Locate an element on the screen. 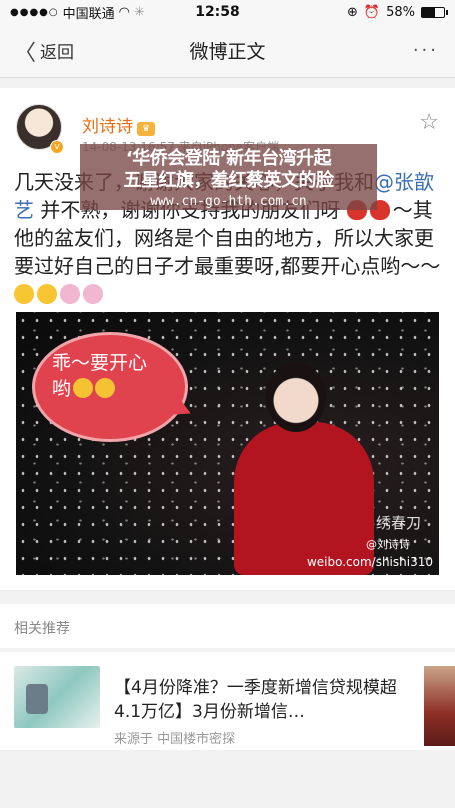 The height and width of the screenshot is (808, 455). nav-bar: 〈 返回 微博正文 ··· is located at coordinates (227, 51).